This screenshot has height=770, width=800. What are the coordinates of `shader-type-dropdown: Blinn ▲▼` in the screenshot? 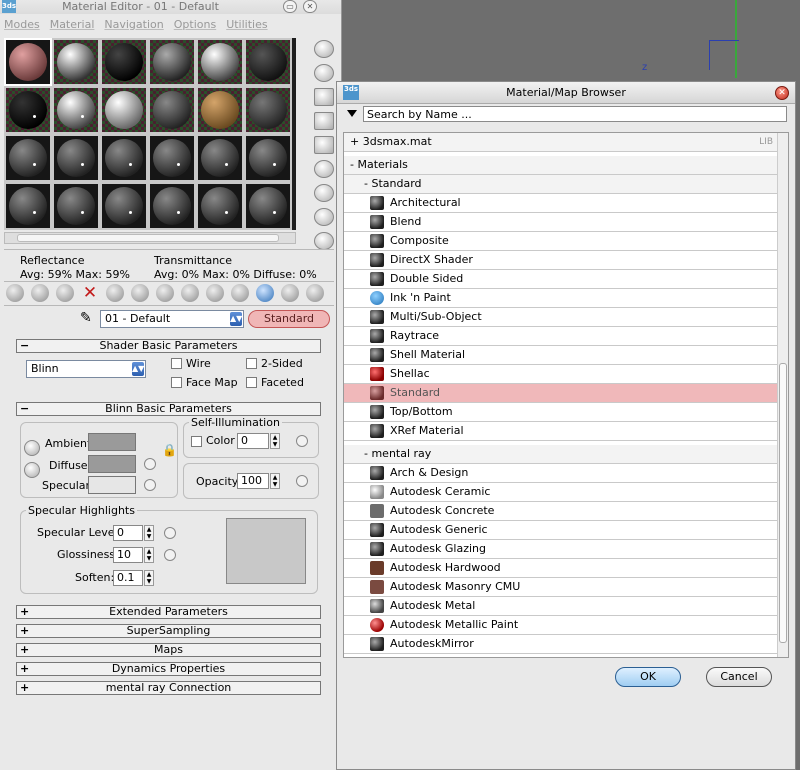 It's located at (86, 369).